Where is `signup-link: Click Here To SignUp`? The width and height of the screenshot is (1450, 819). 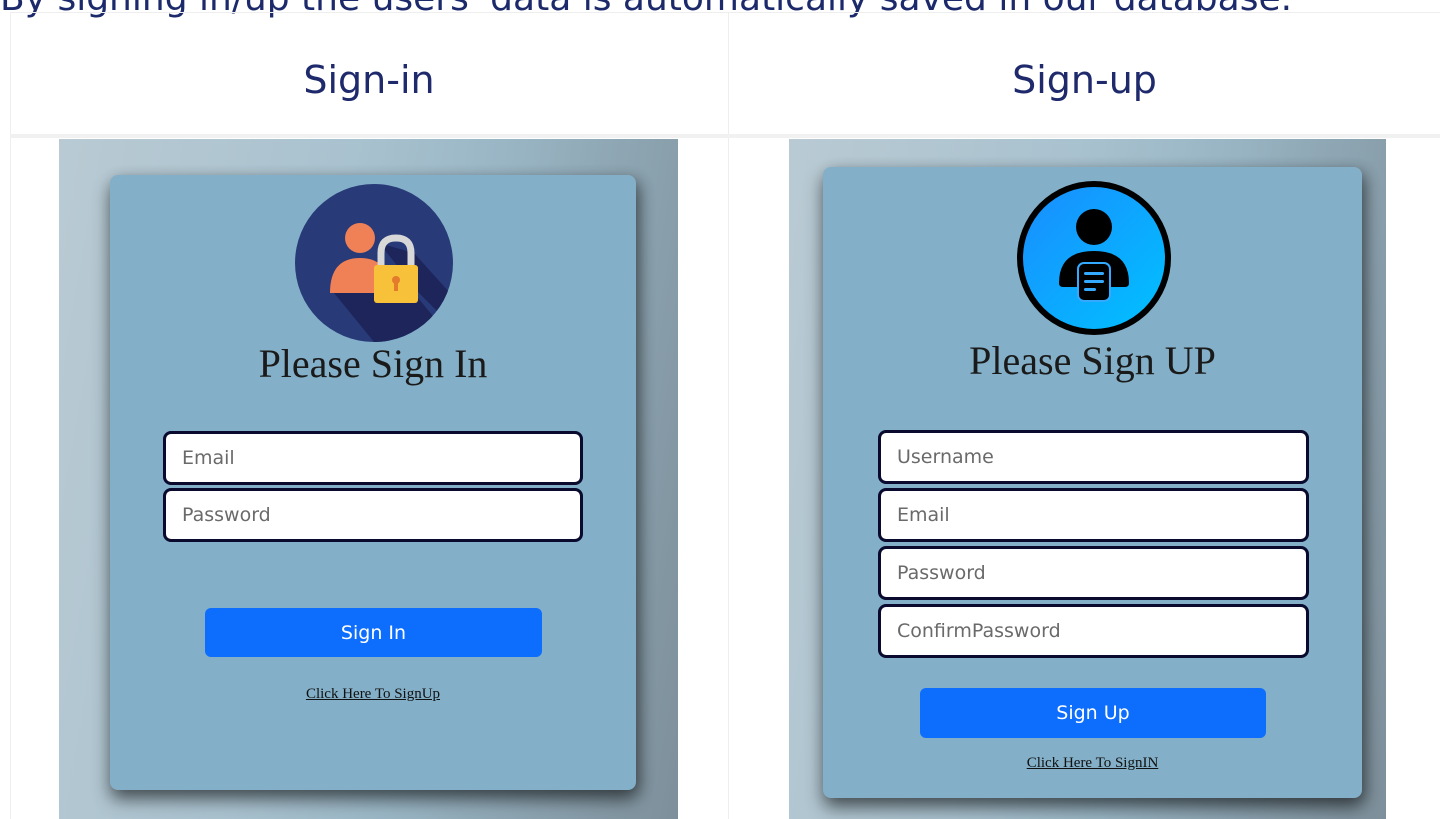
signup-link: Click Here To SignUp is located at coordinates (373, 694).